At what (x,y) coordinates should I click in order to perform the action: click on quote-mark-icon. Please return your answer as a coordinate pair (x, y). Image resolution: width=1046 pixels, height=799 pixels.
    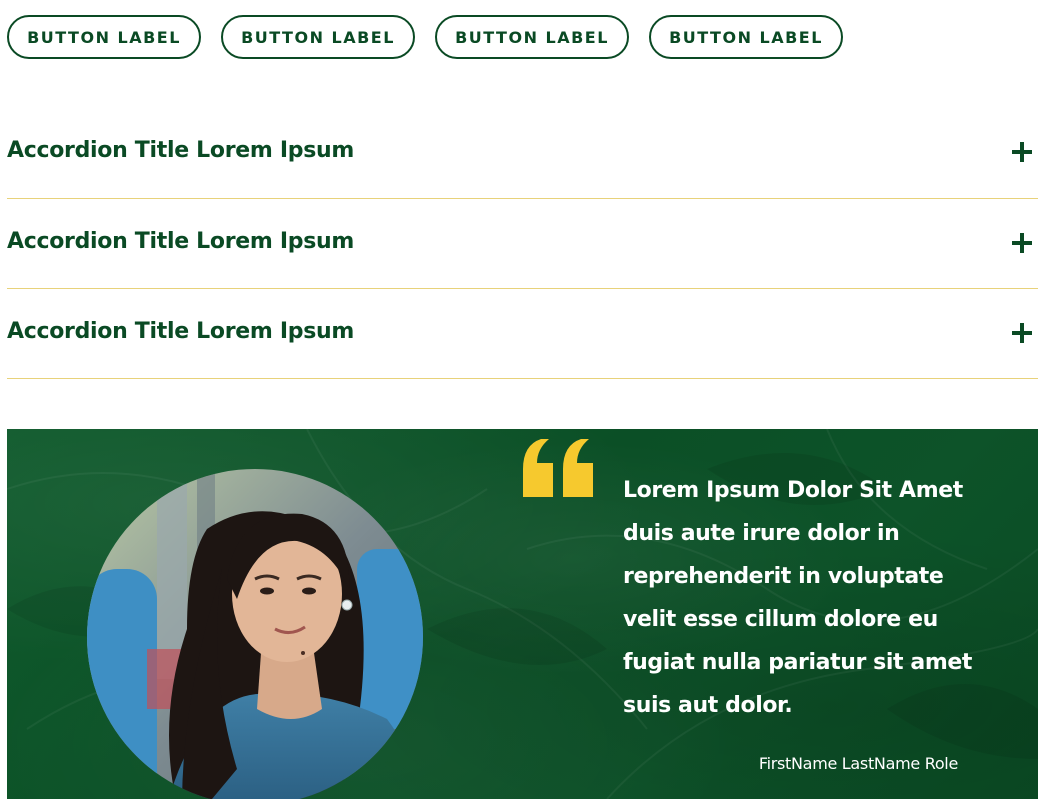
    Looking at the image, I should click on (558, 468).